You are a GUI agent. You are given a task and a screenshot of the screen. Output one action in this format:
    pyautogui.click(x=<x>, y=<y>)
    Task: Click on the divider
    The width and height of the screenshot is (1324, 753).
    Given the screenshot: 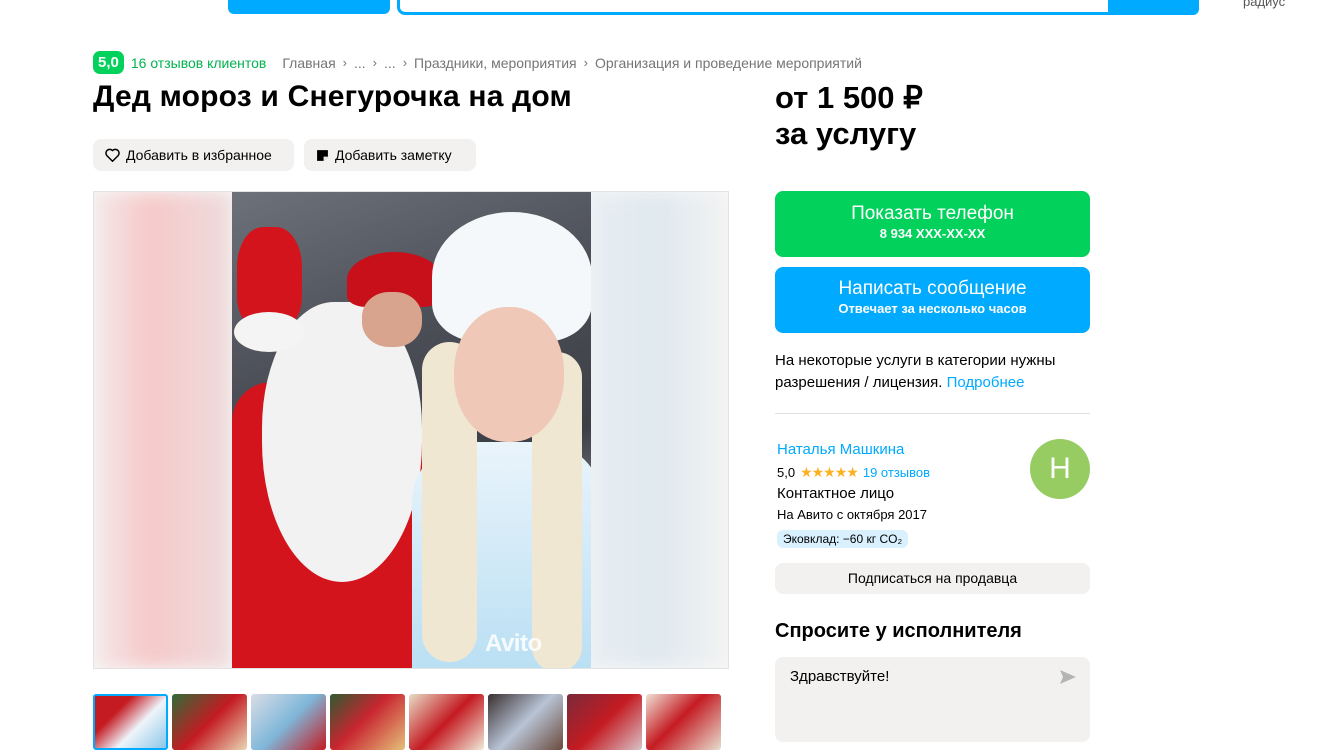 What is the action you would take?
    pyautogui.click(x=932, y=413)
    